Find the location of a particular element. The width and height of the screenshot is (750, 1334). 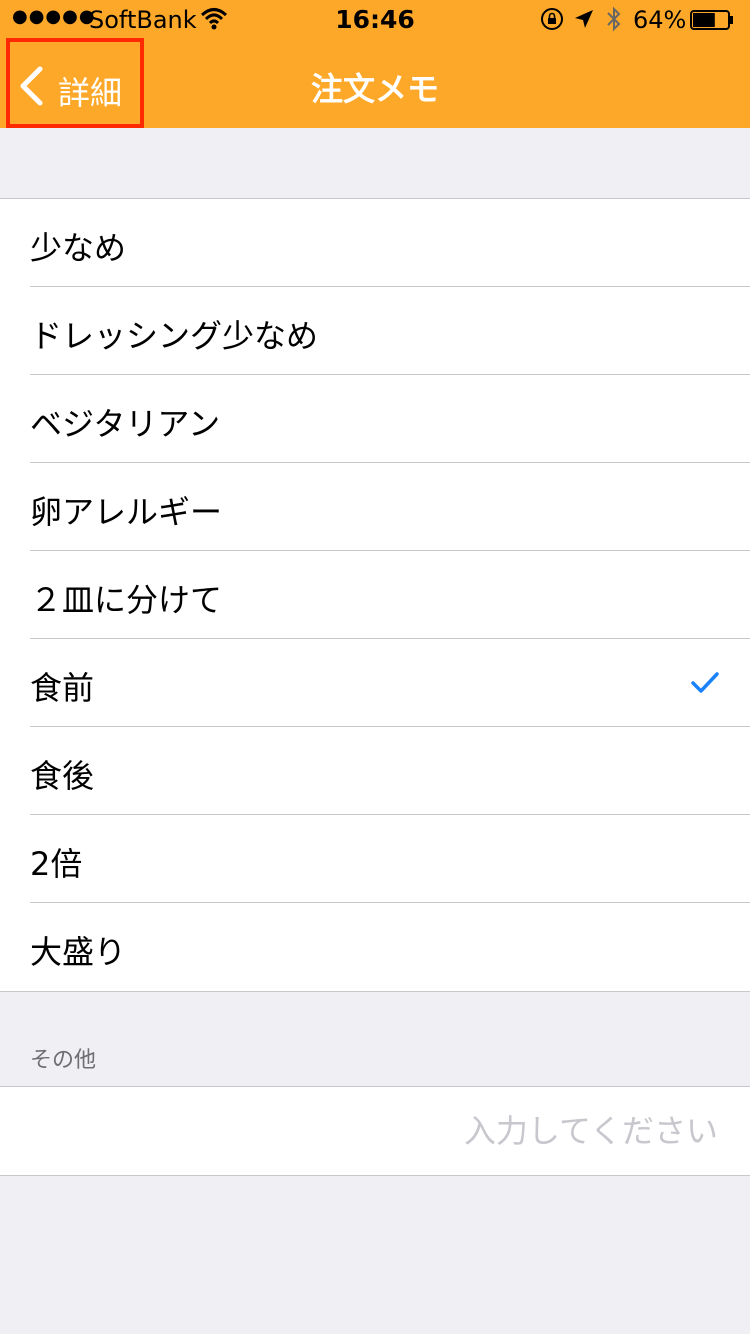

option-label: 食後 is located at coordinates (62, 776).